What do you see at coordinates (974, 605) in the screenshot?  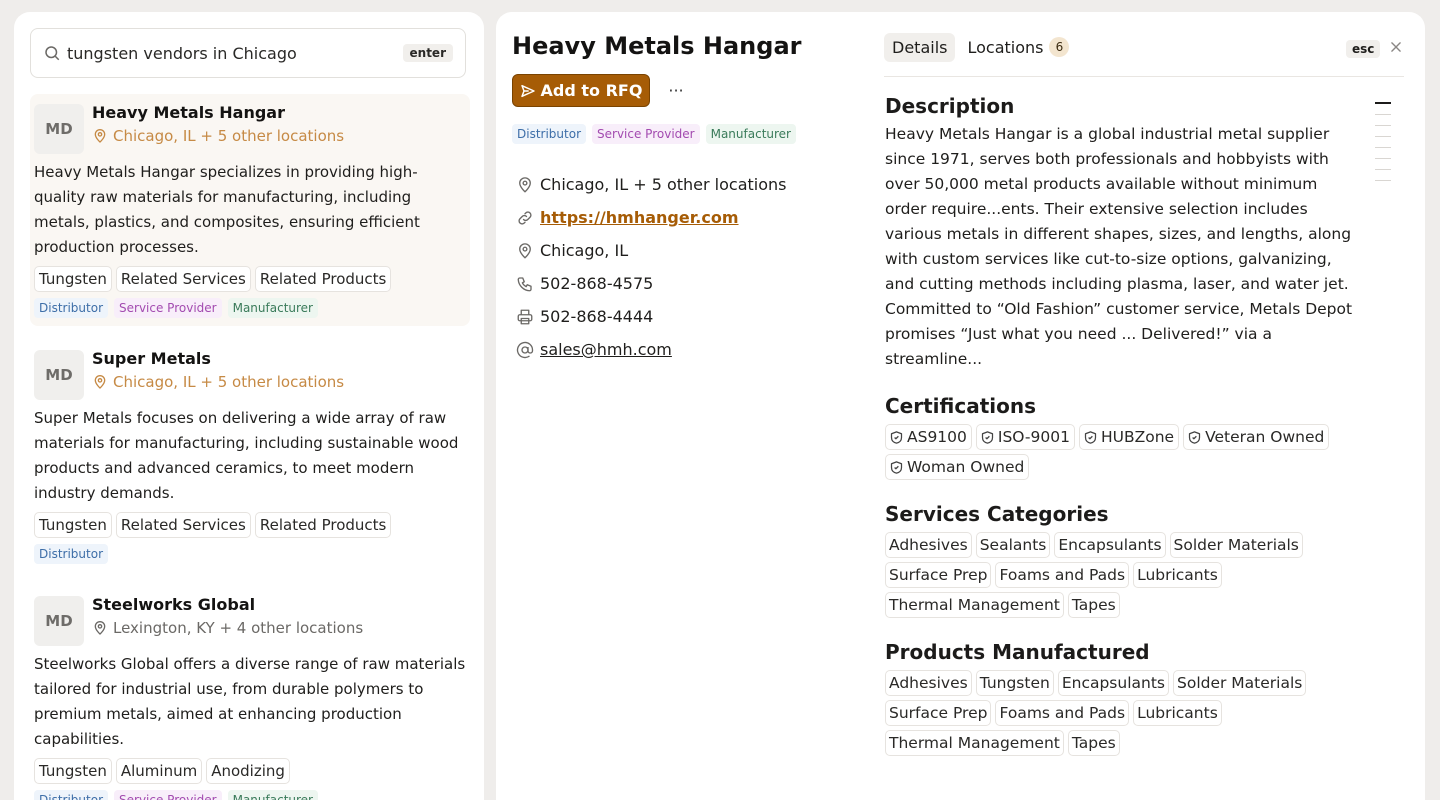 I see `service-chip: Thermal Management` at bounding box center [974, 605].